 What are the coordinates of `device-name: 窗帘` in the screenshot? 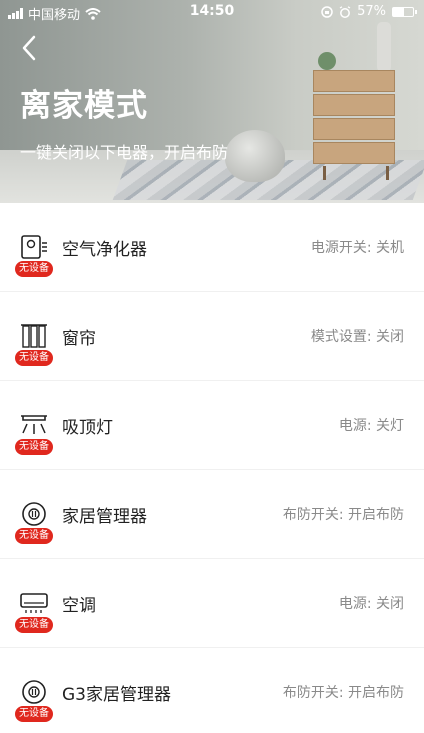 It's located at (79, 339).